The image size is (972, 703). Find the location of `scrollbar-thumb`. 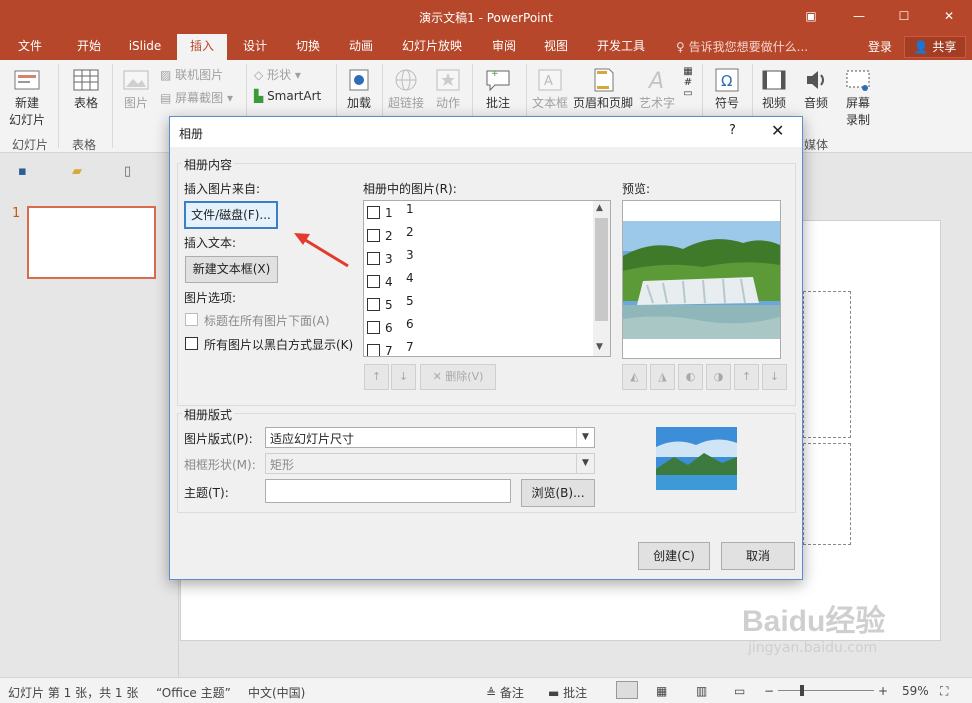

scrollbar-thumb is located at coordinates (601, 269).